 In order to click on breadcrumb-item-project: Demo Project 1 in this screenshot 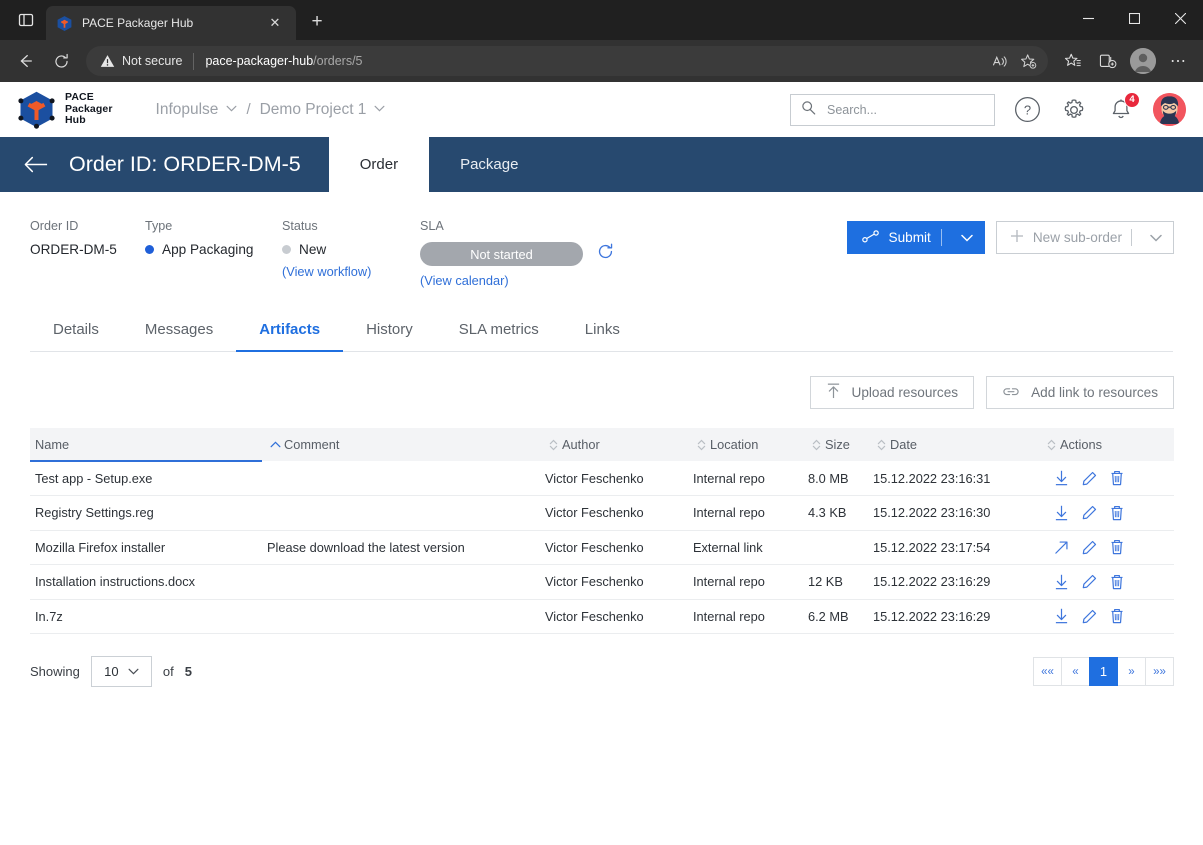, I will do `click(323, 110)`.